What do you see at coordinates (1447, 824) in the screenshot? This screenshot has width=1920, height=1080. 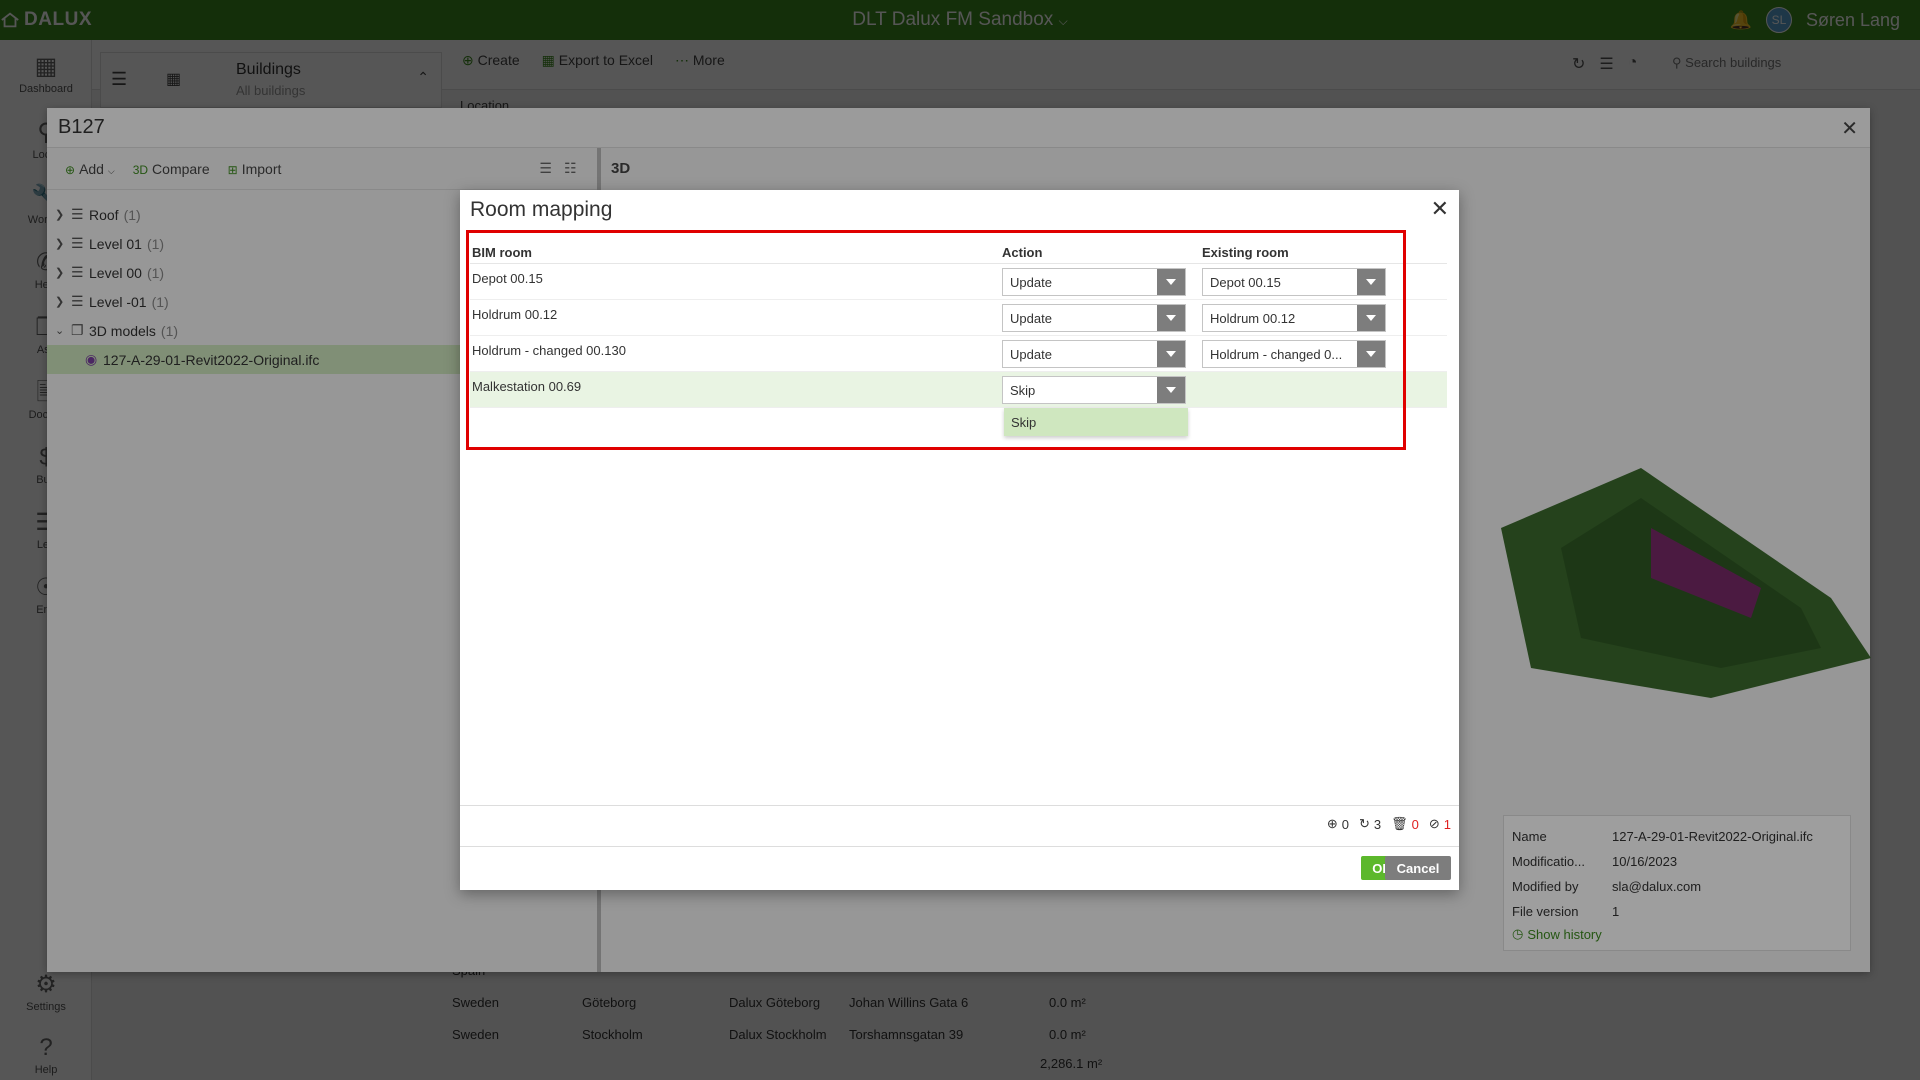 I see `skipped-count: 1` at bounding box center [1447, 824].